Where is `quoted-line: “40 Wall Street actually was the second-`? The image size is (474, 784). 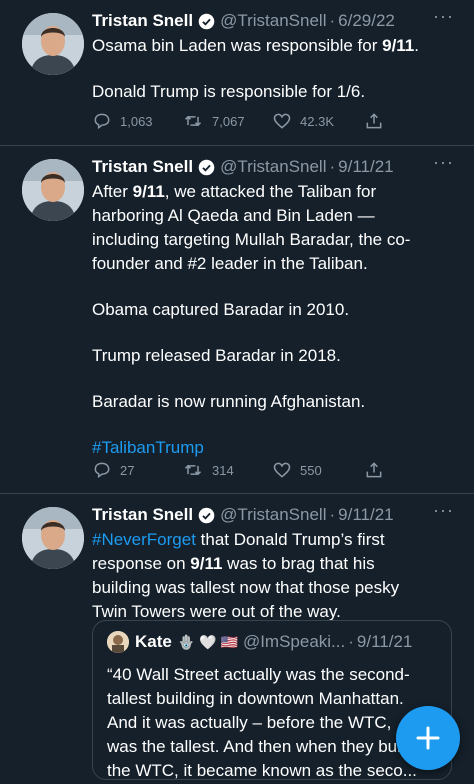 quoted-line: “40 Wall Street actually was the second- is located at coordinates (258, 674).